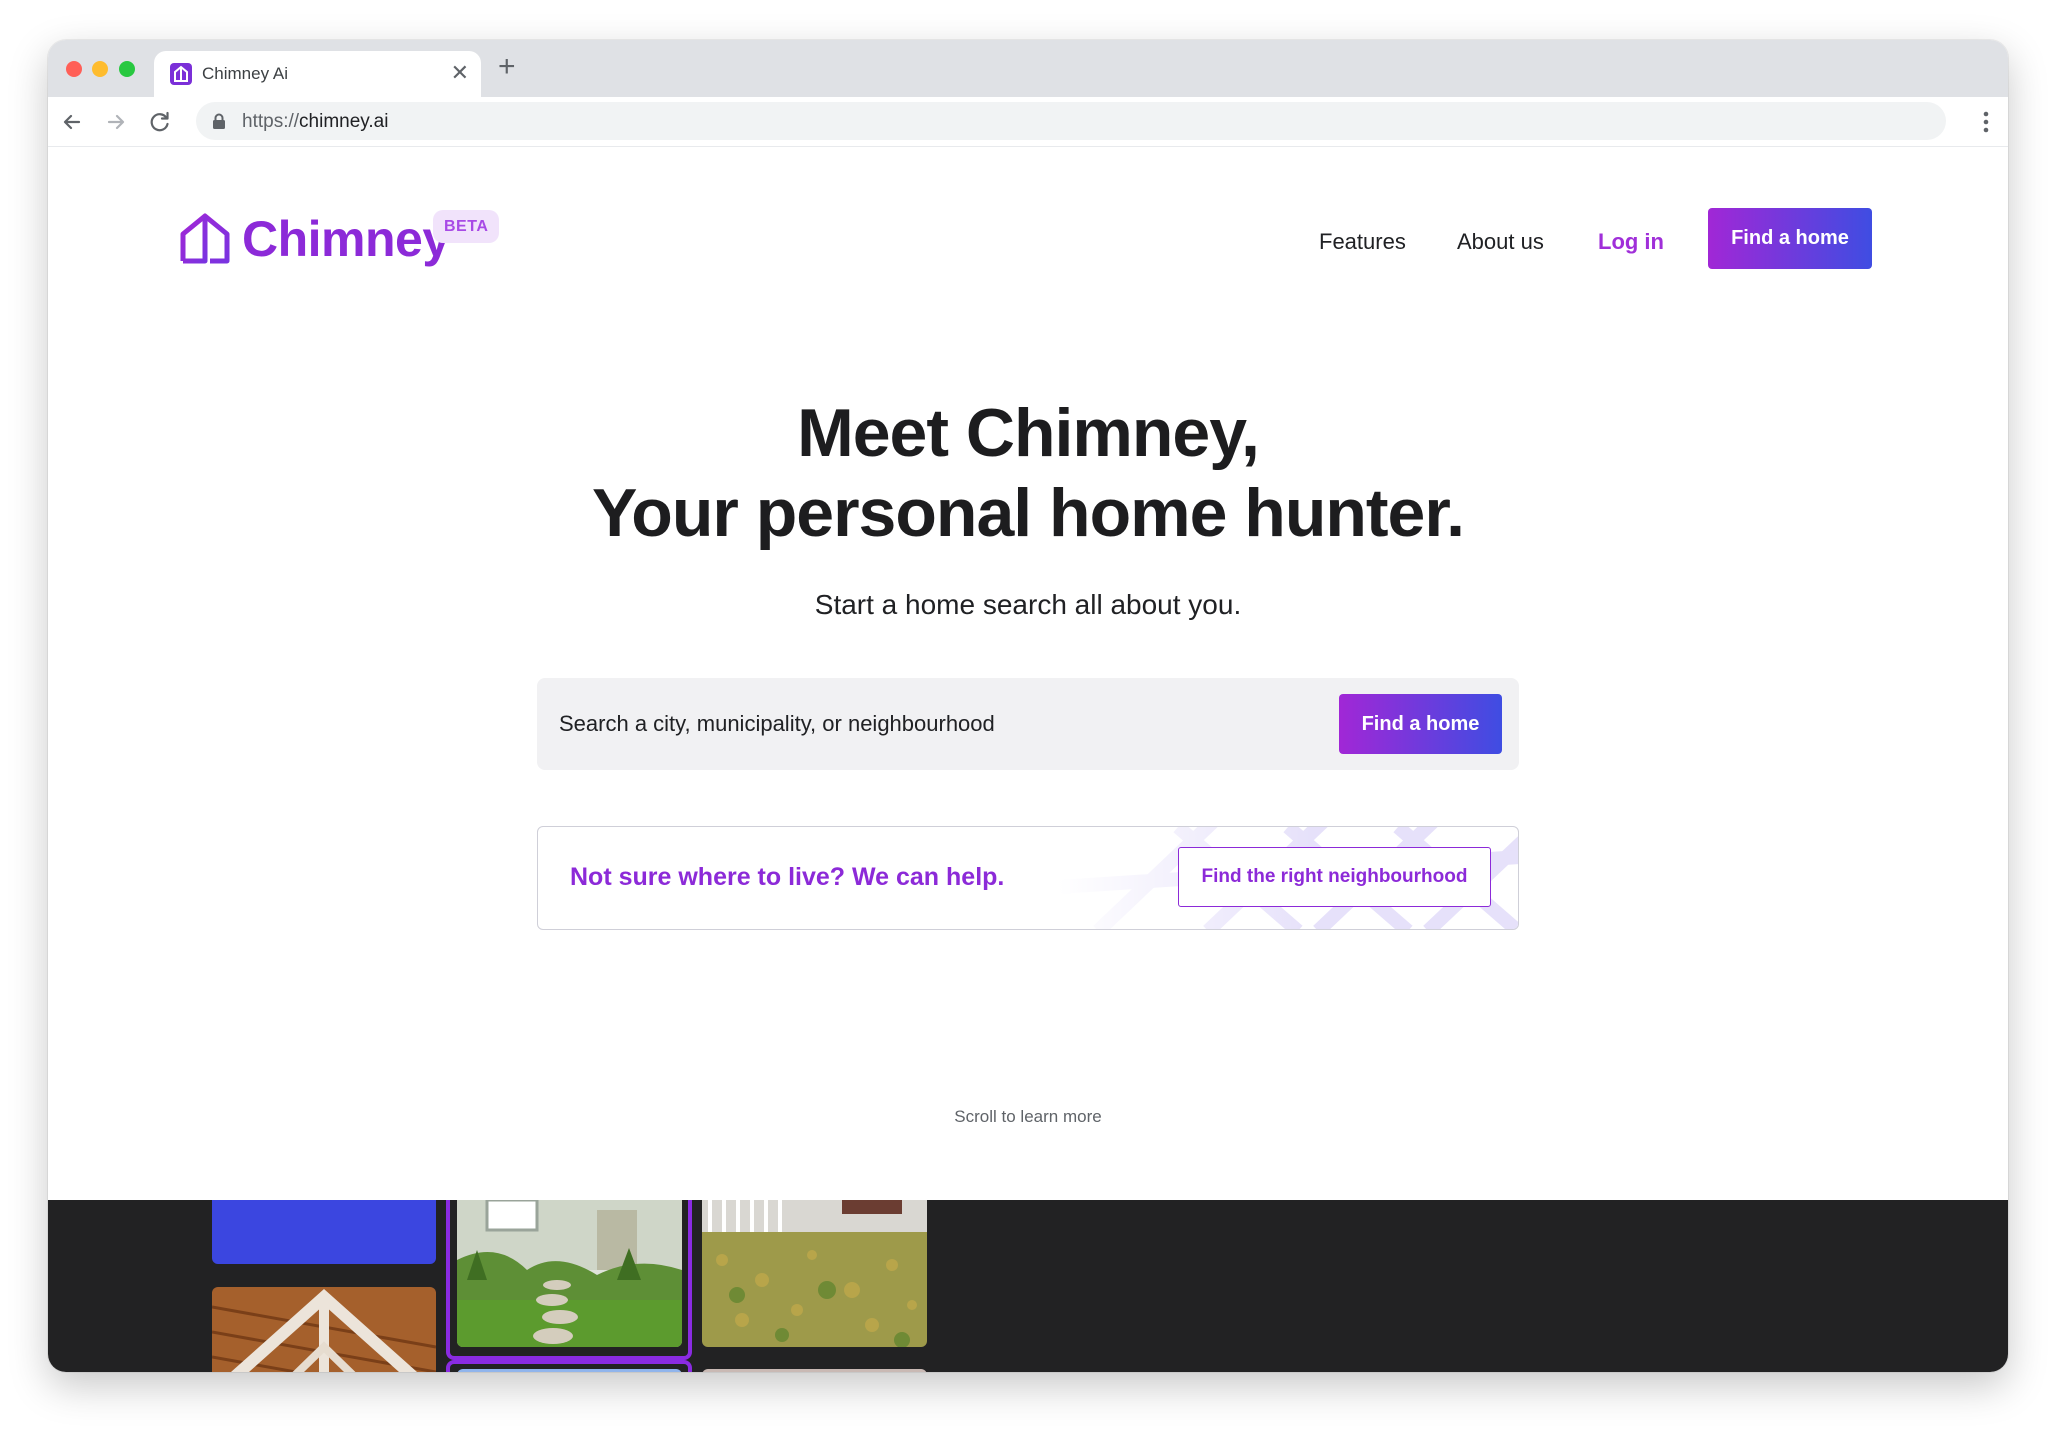 Image resolution: width=2056 pixels, height=1429 pixels. What do you see at coordinates (100, 69) in the screenshot?
I see `minimize-window-button` at bounding box center [100, 69].